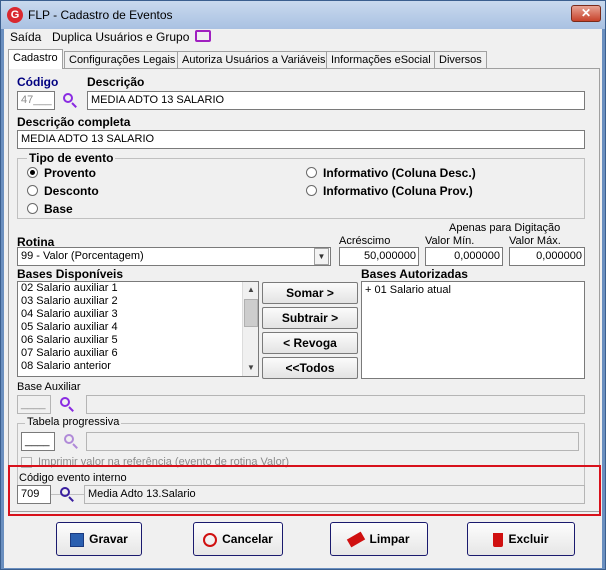 The width and height of the screenshot is (606, 570). I want to click on codigo-label: Código, so click(38, 82).